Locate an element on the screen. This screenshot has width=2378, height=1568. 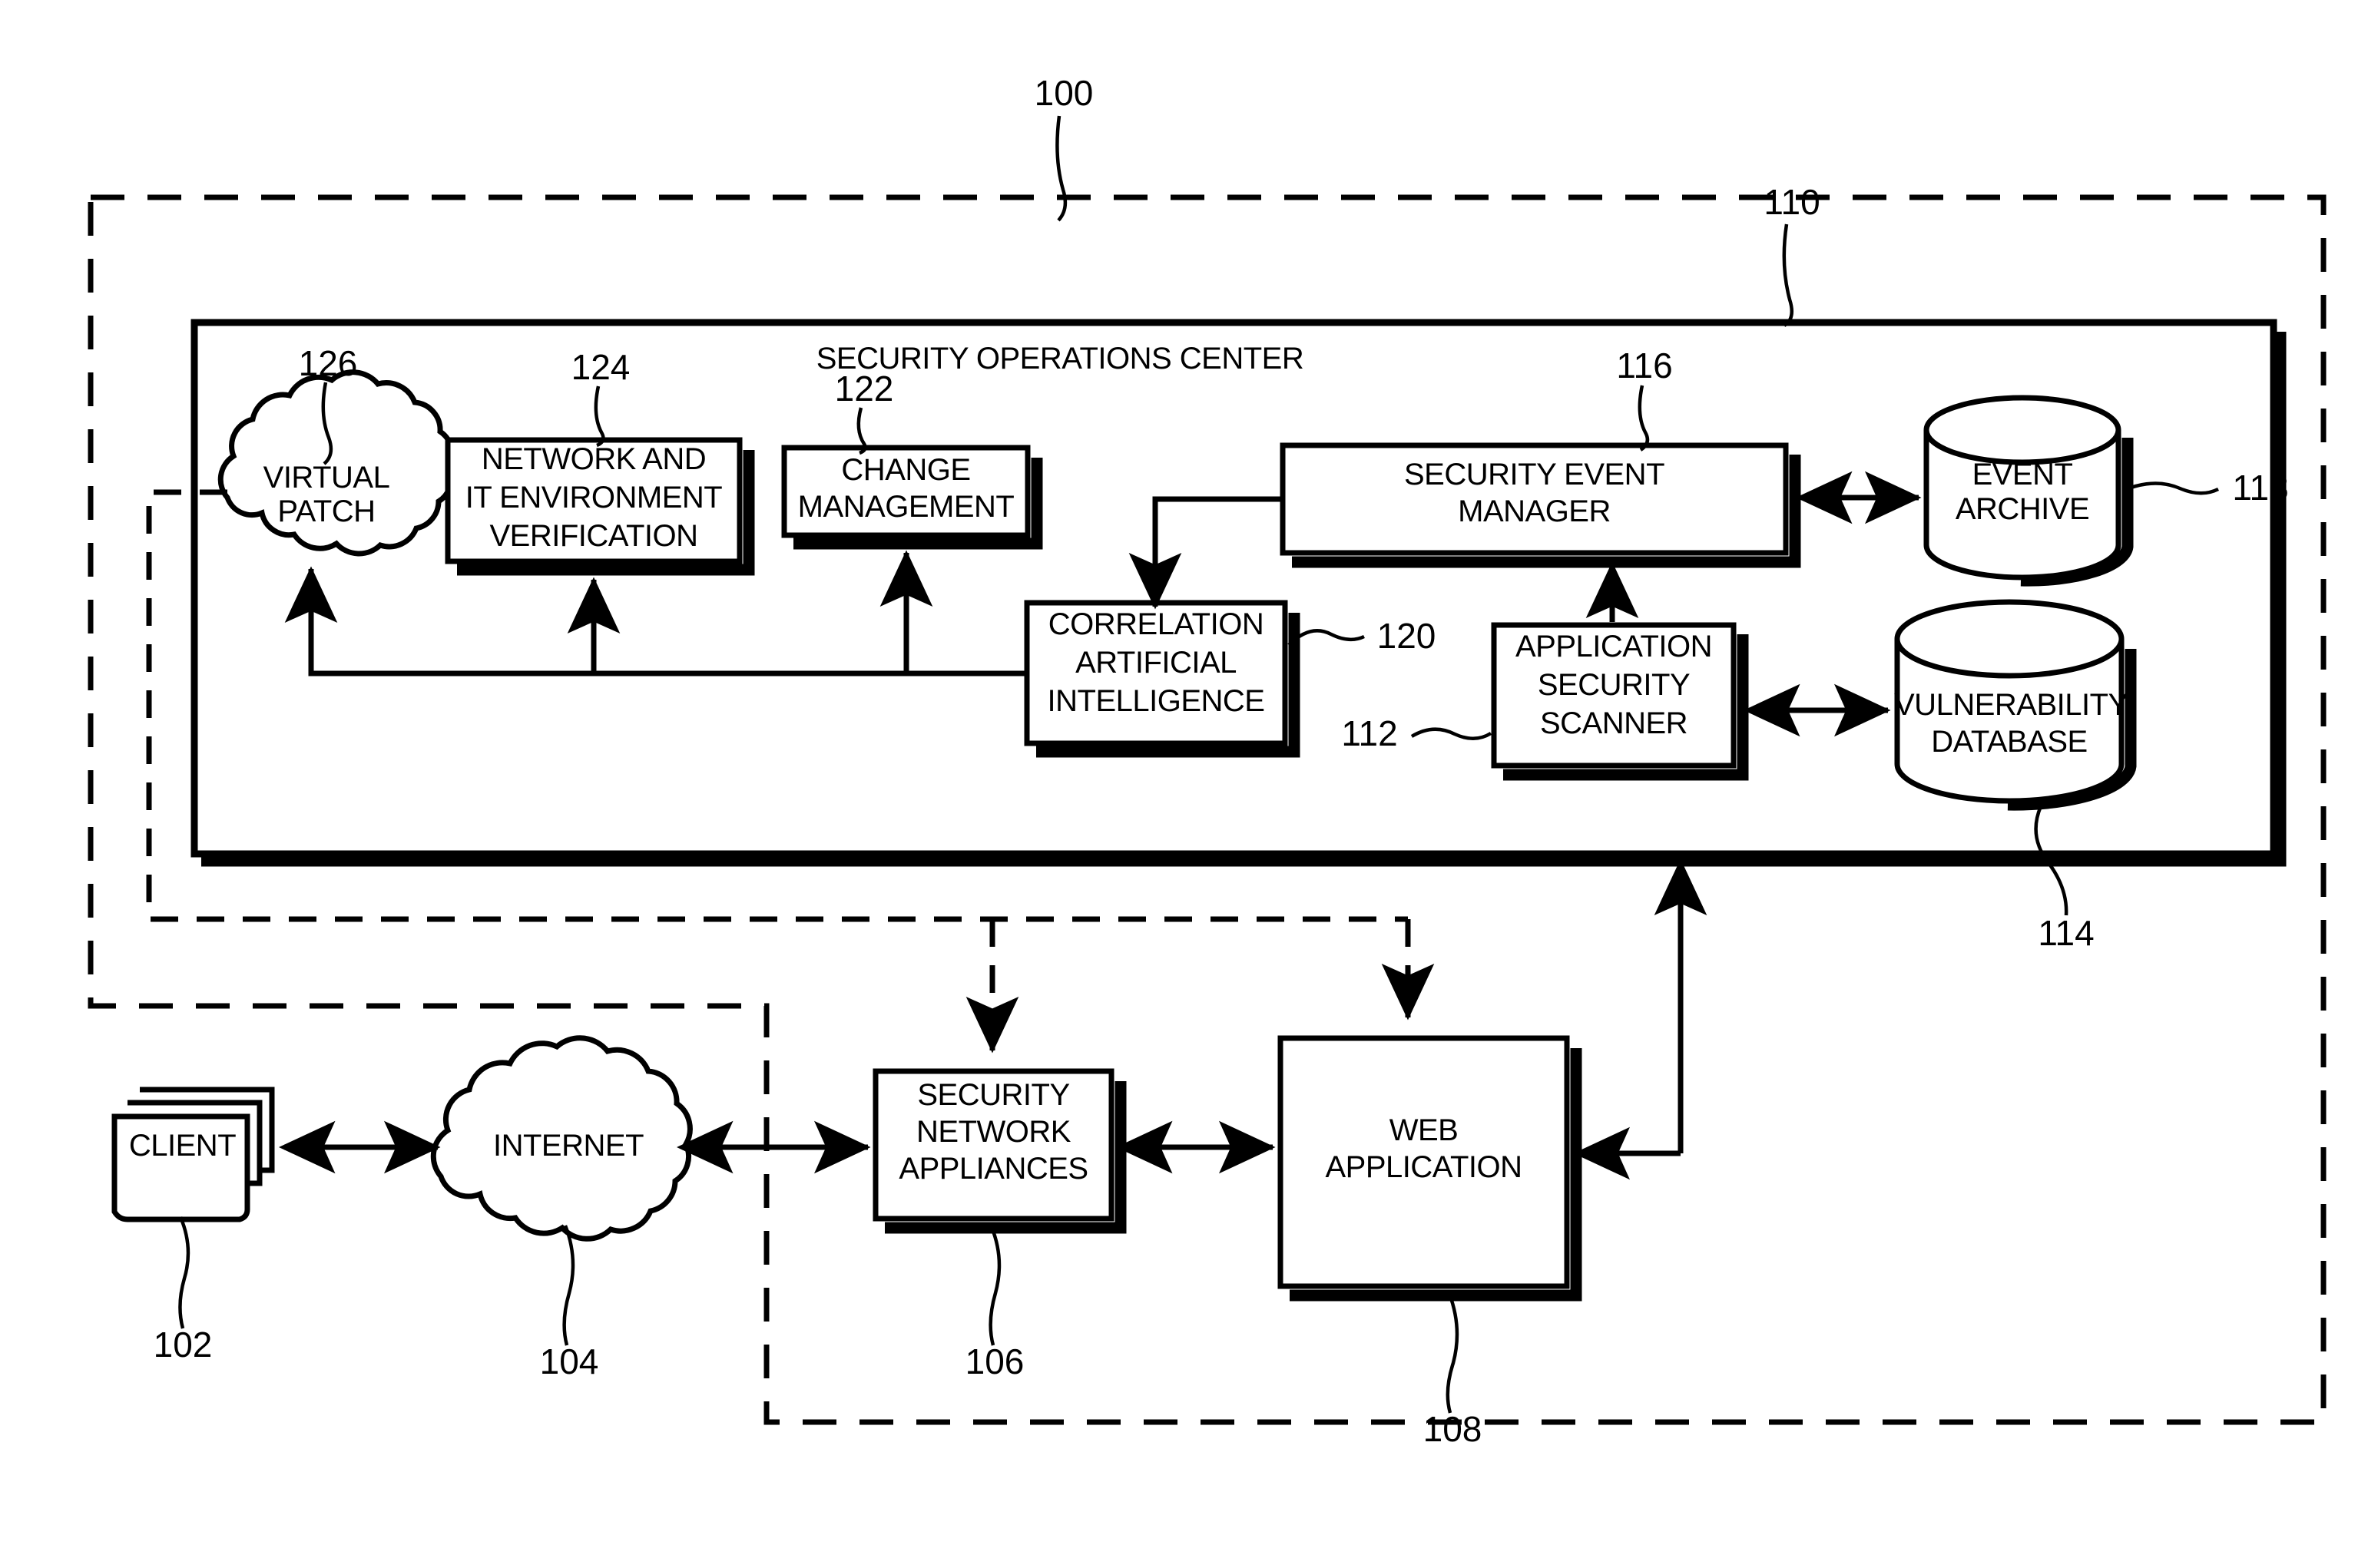
security-network-appliances-label-line3: APPLIANCES is located at coordinates (994, 1169).